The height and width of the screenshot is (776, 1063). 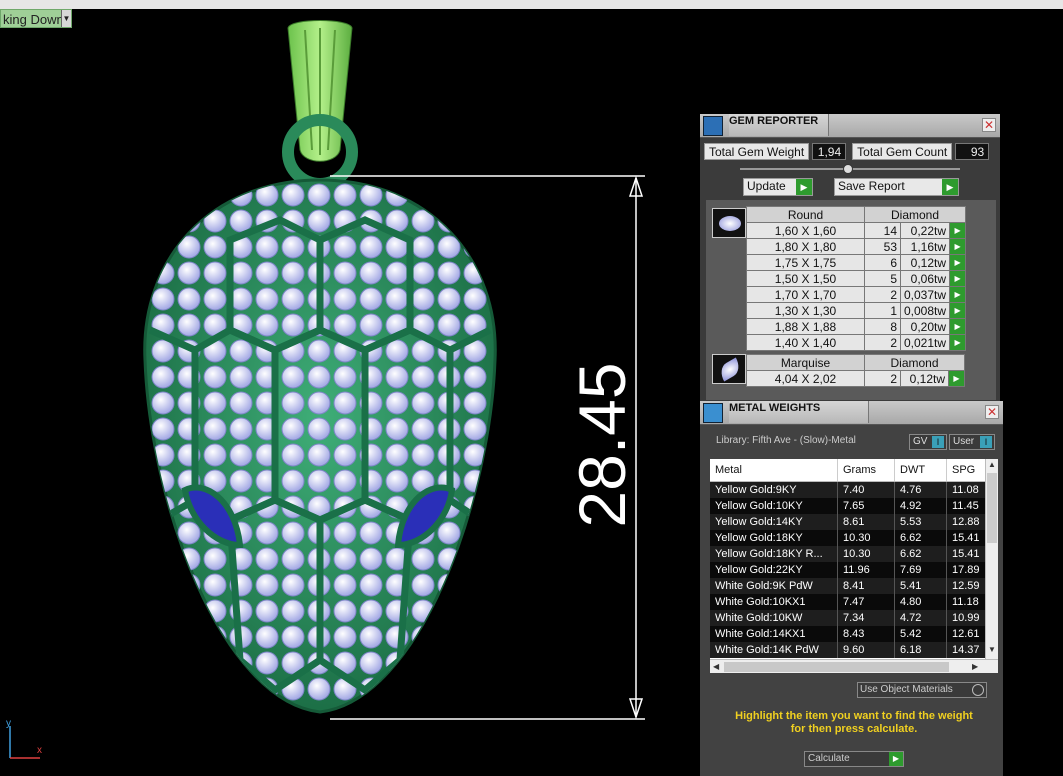 I want to click on metal-spg: 12.88, so click(x=966, y=522).